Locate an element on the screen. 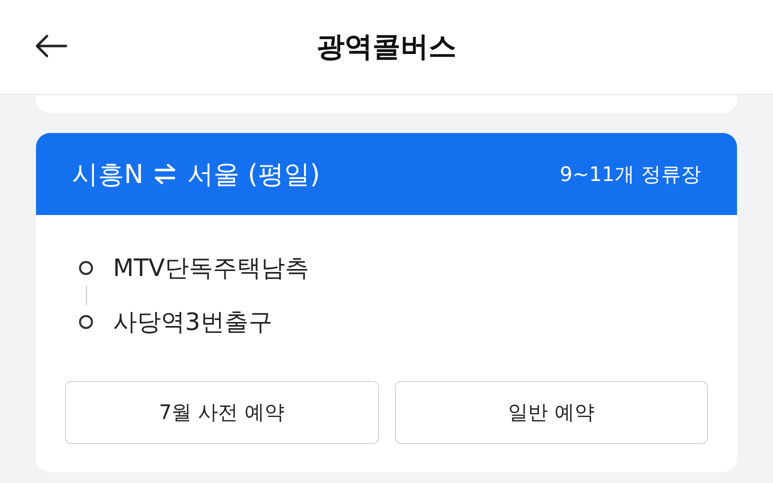  reservation-button: 7월 사전 예약 is located at coordinates (221, 412).